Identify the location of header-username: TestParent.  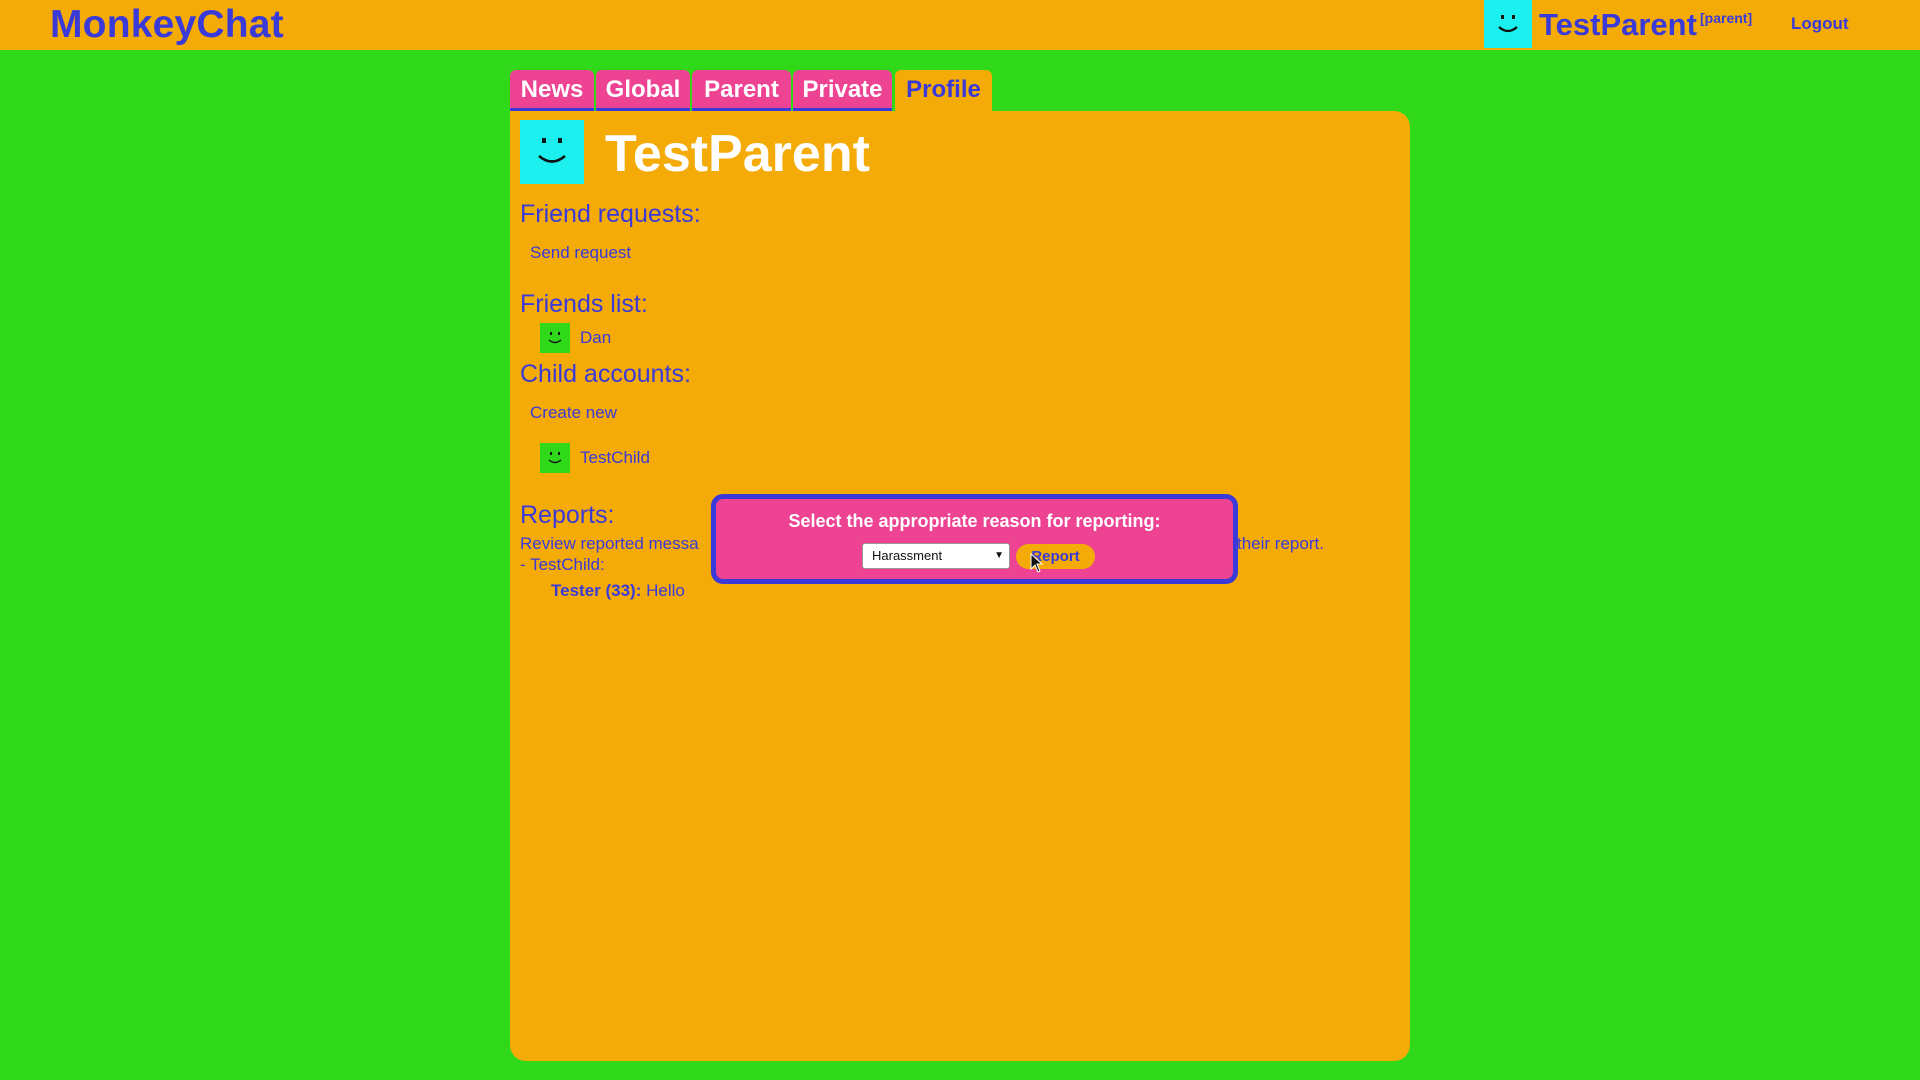
(1618, 25).